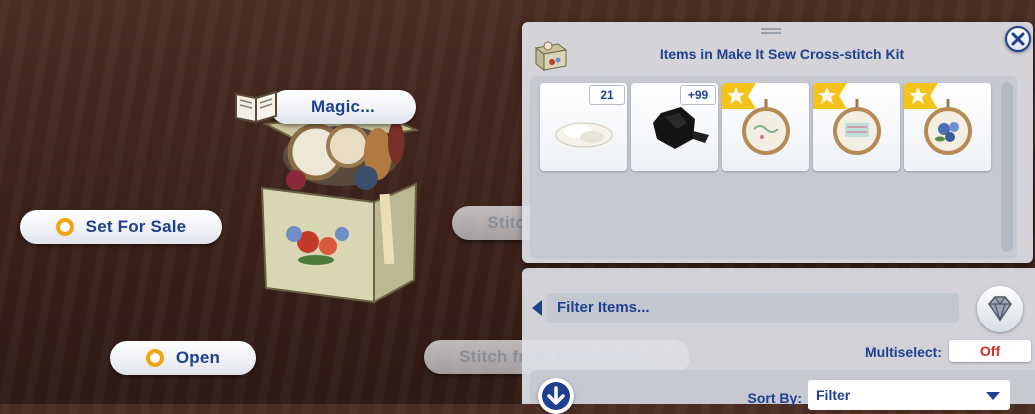 This screenshot has width=1035, height=414. I want to click on set-for-sale-button: Set For Sale, so click(121, 227).